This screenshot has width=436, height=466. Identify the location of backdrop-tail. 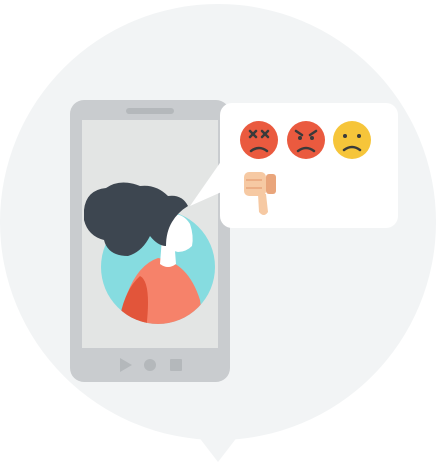
(218, 449).